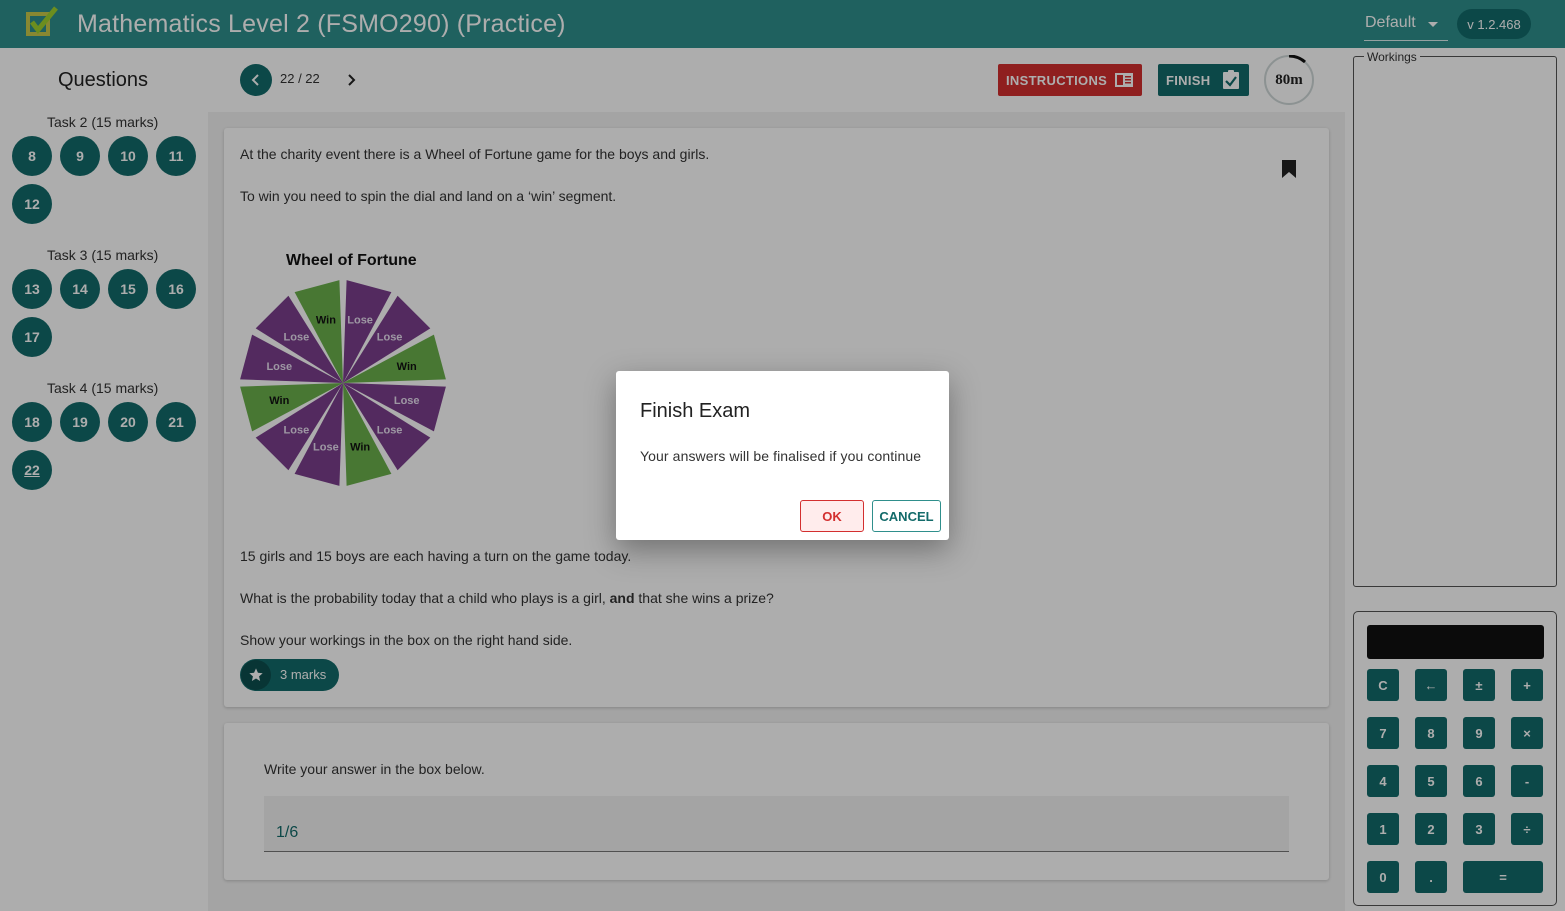 The image size is (1565, 911). I want to click on cancel-button: CANCEL, so click(906, 516).